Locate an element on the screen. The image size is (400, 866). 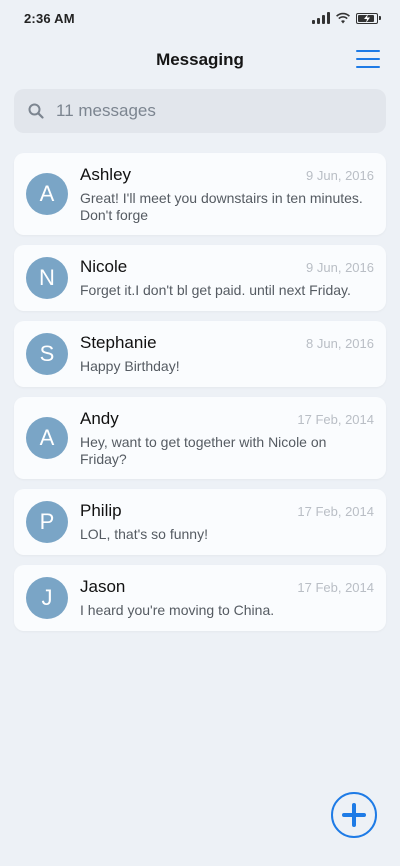
message-sender: Stephanie is located at coordinates (118, 342).